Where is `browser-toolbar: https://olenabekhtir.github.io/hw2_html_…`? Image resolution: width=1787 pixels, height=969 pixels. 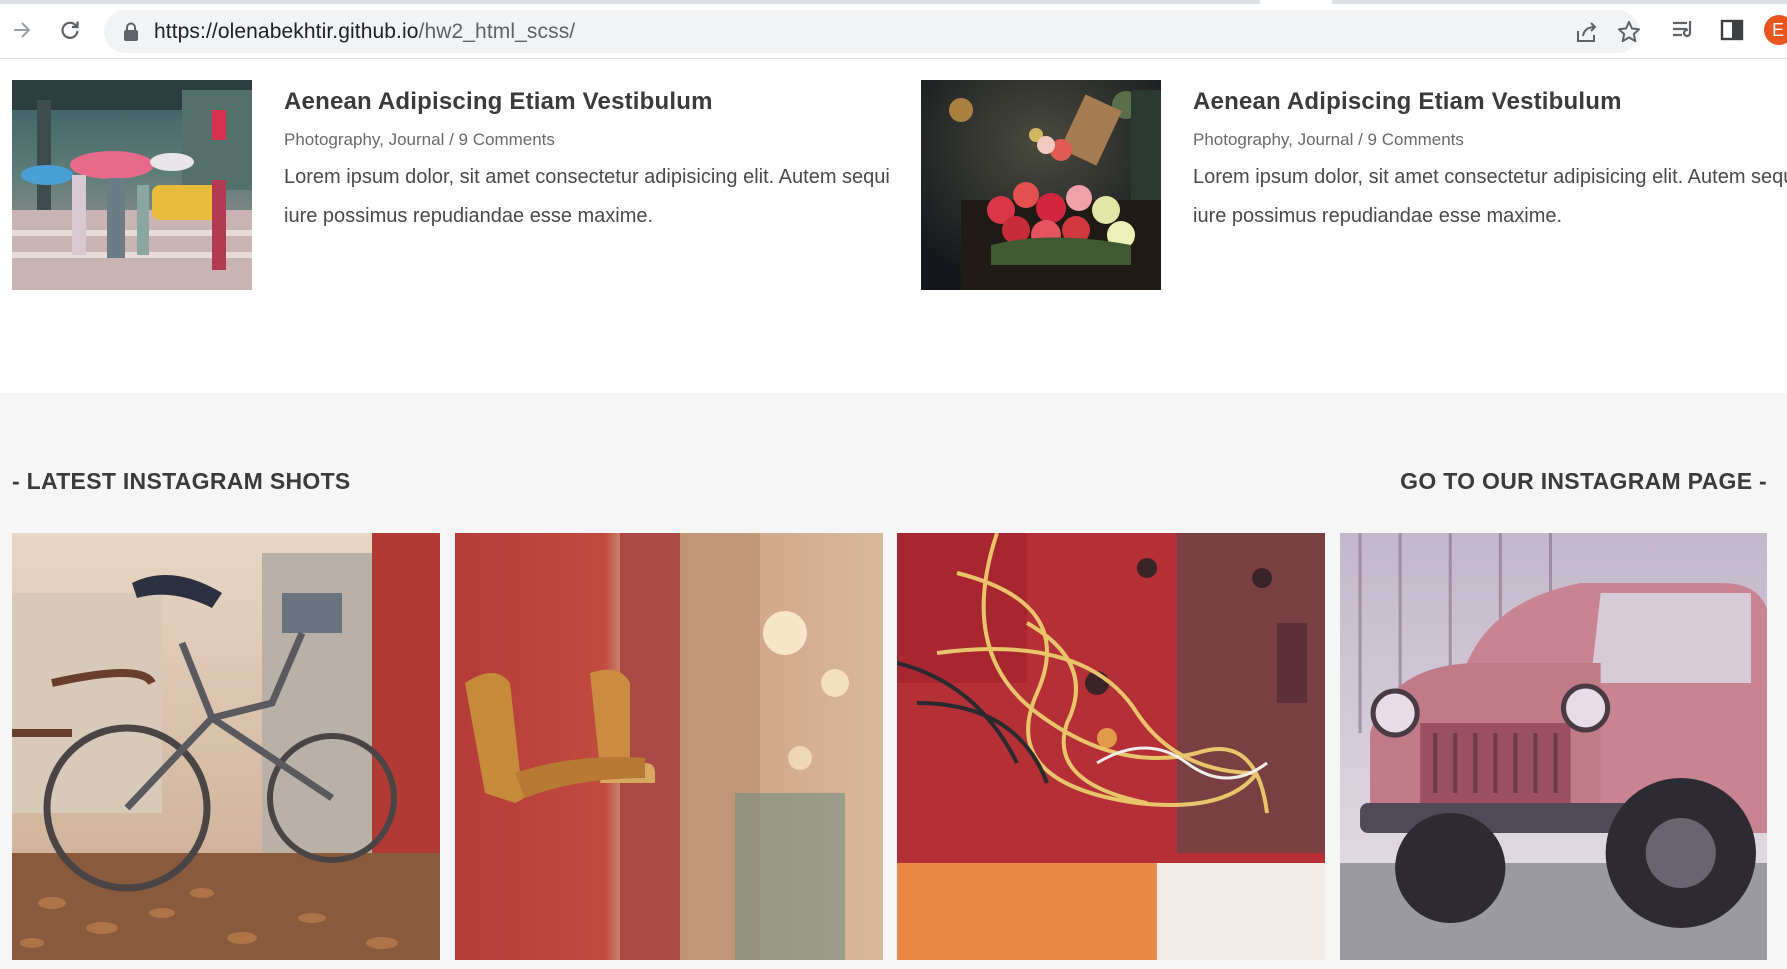
browser-toolbar: https://olenabekhtir.github.io/hw2_html_… is located at coordinates (893, 29).